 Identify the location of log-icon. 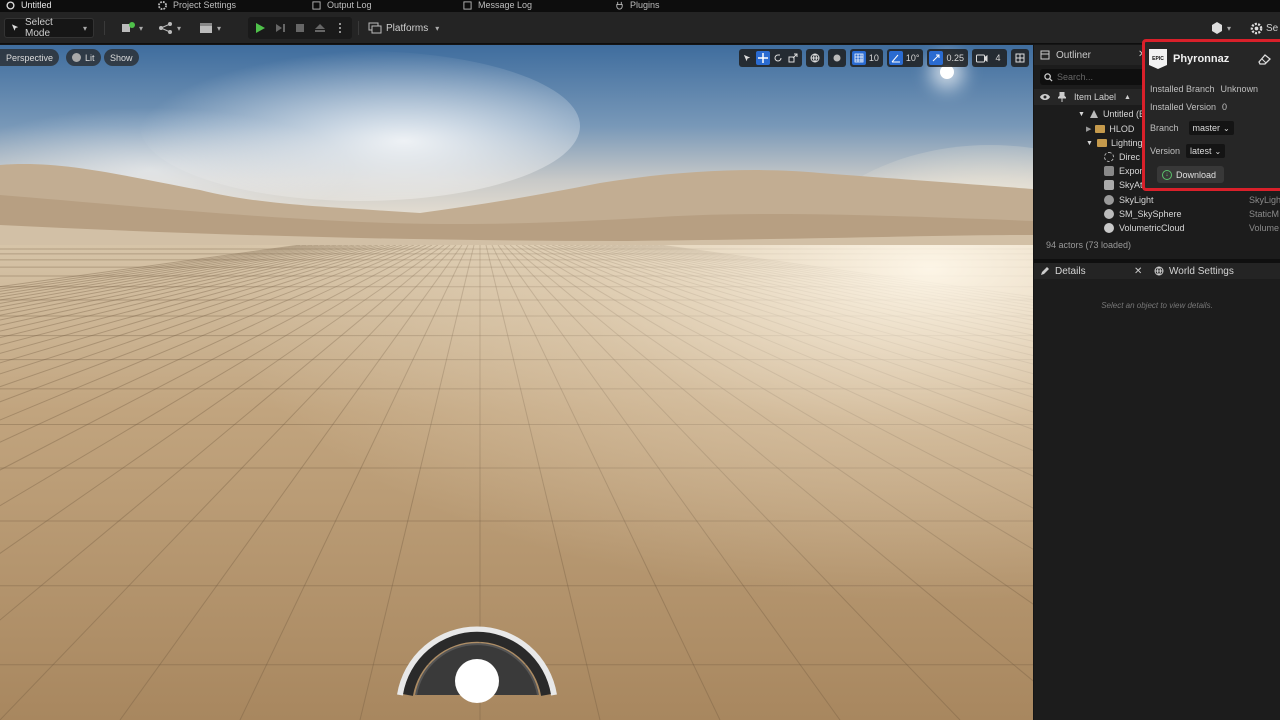
(316, 5).